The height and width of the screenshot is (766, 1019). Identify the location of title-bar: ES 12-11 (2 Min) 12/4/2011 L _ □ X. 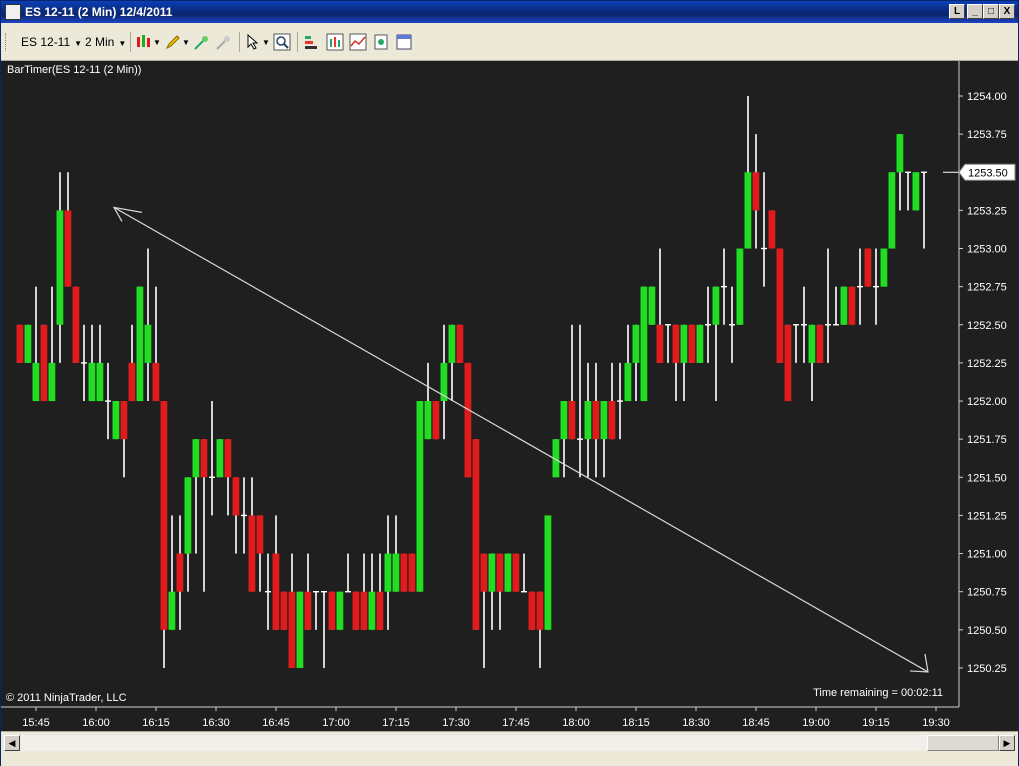
(509, 12).